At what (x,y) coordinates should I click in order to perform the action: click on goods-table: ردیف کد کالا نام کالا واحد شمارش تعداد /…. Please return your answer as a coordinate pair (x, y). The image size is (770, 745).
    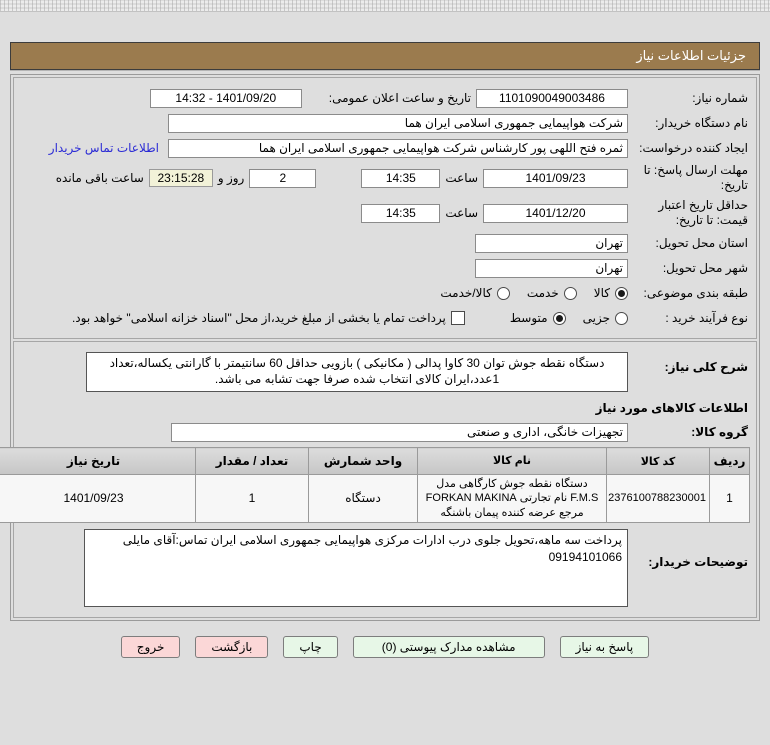
    Looking at the image, I should click on (375, 485).